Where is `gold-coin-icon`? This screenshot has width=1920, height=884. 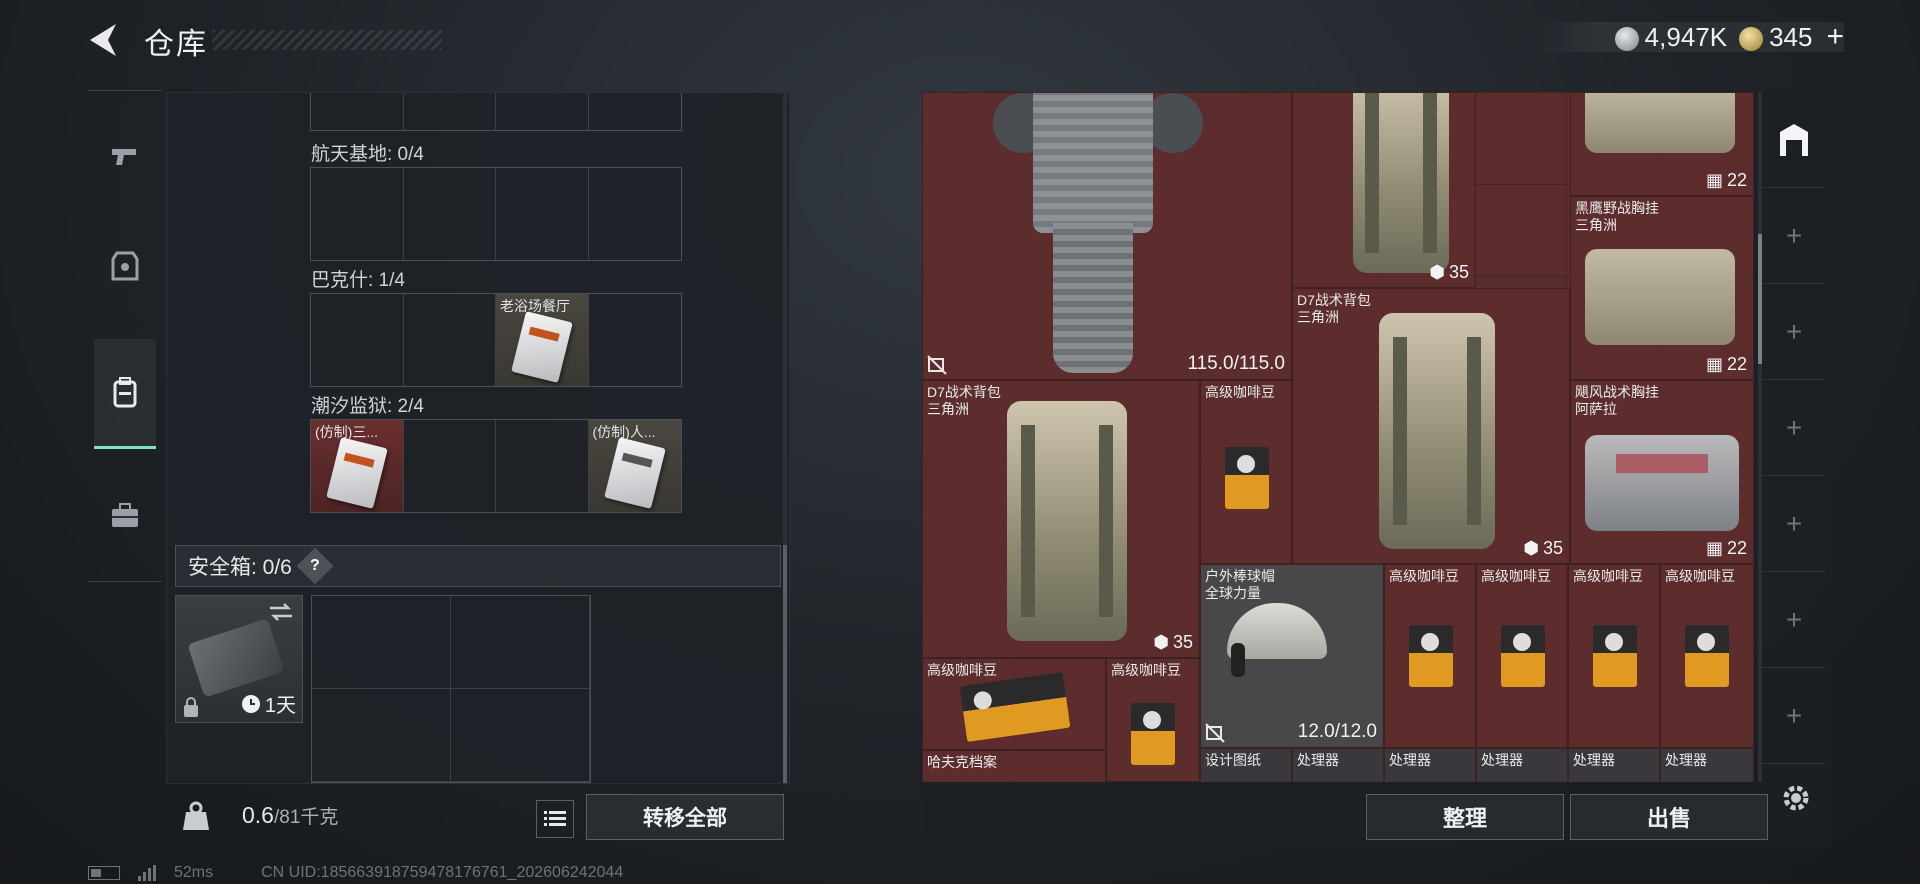 gold-coin-icon is located at coordinates (1751, 38).